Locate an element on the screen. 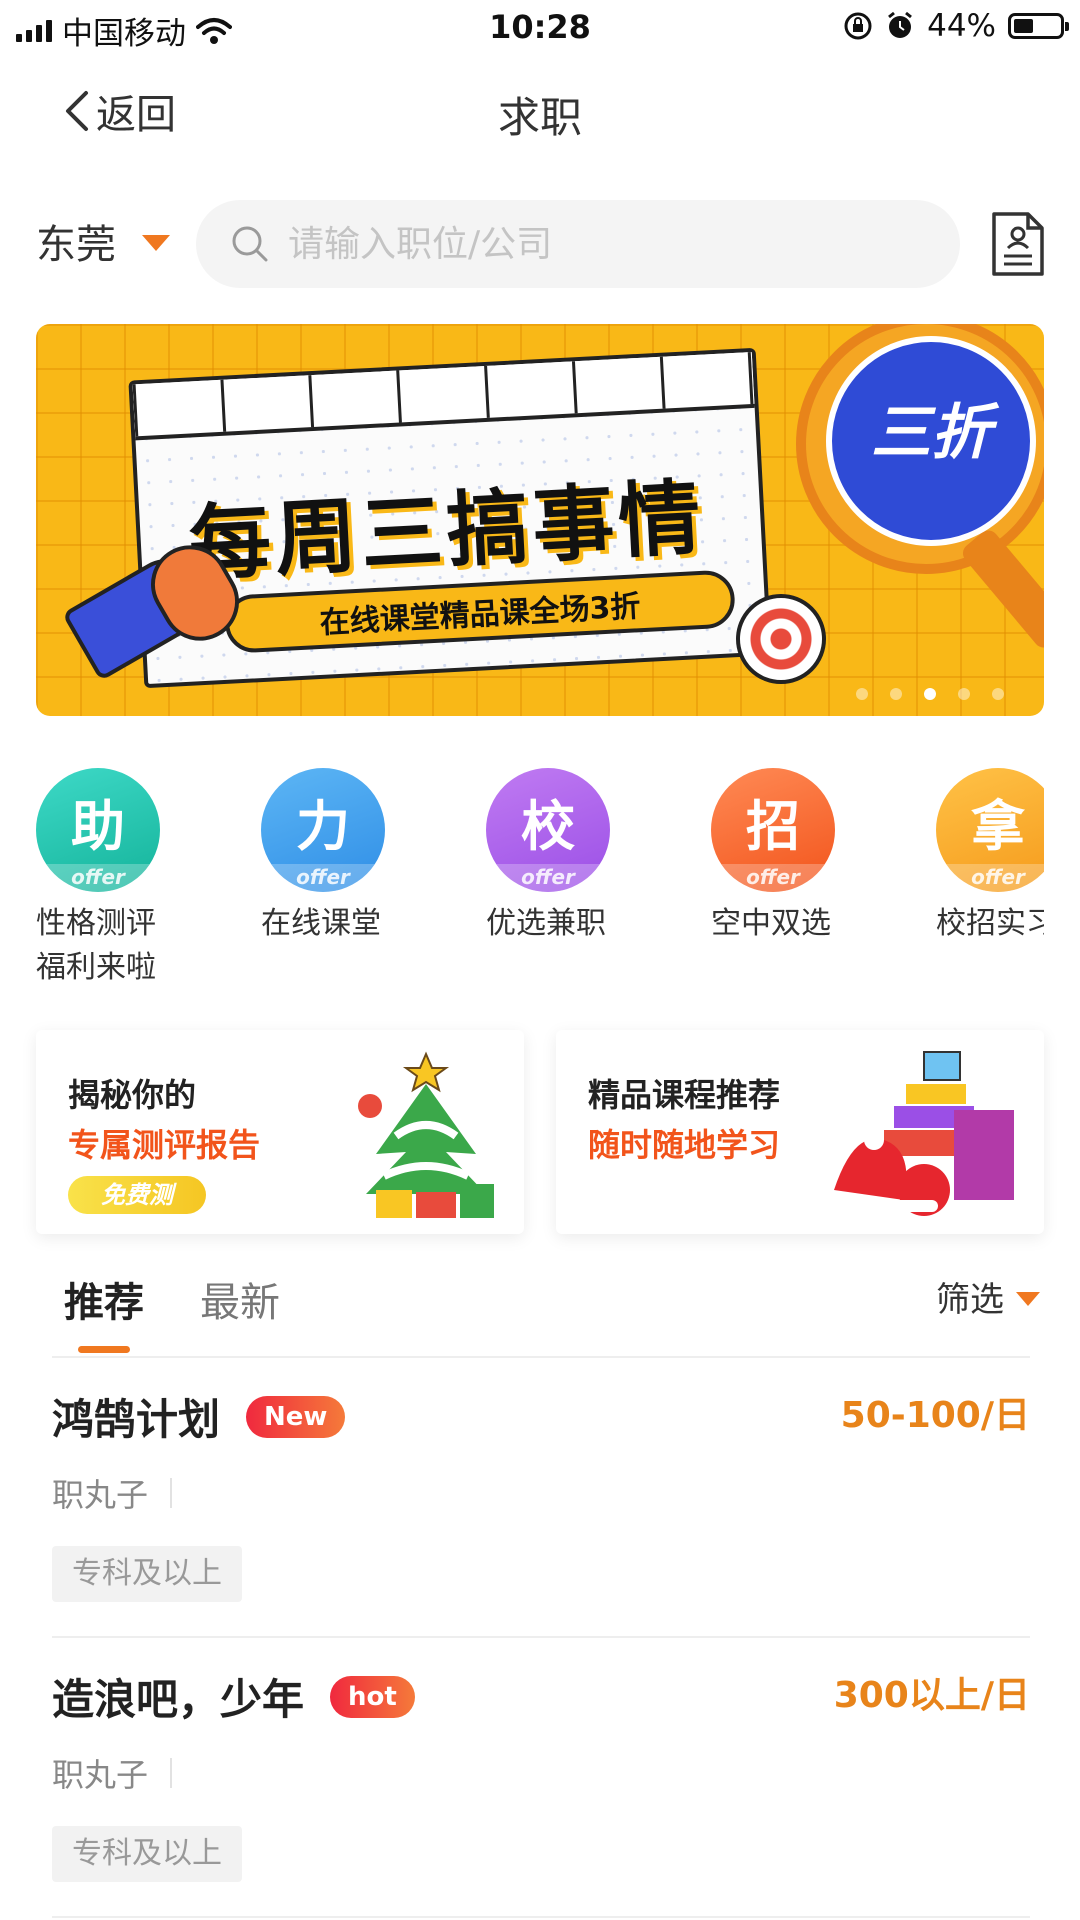 This screenshot has height=1920, width=1080. tab-active-indicator is located at coordinates (104, 1349).